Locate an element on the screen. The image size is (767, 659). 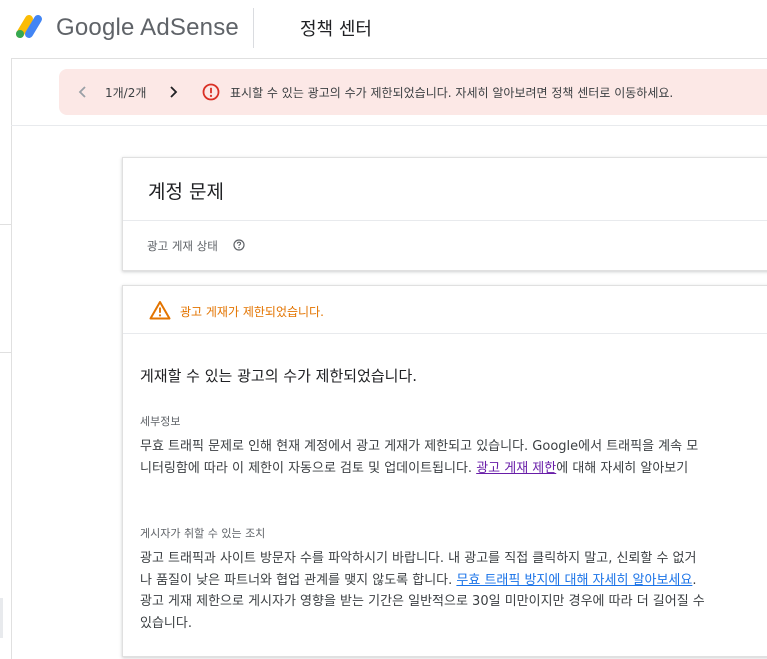
help-icon is located at coordinates (239, 245).